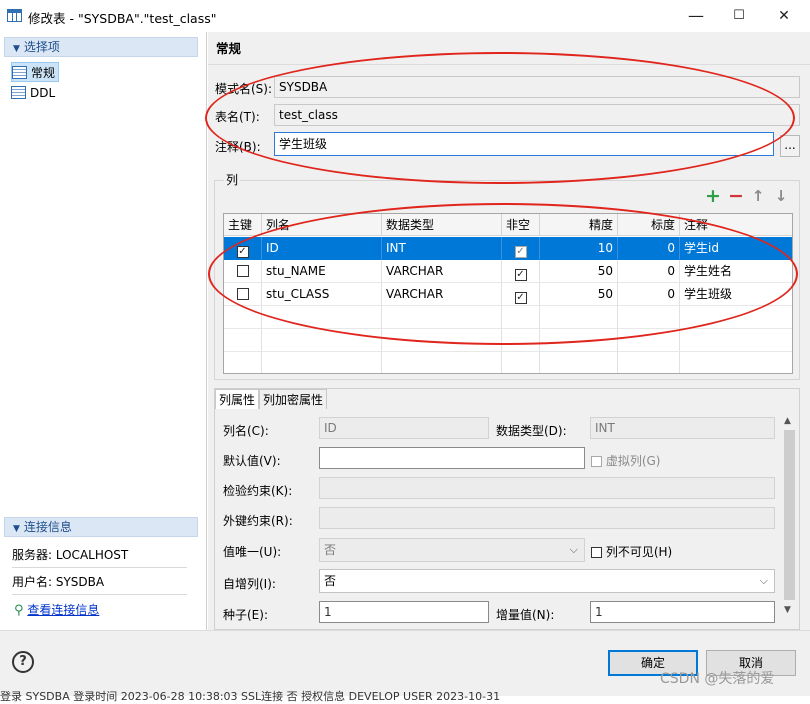 The width and height of the screenshot is (810, 704). I want to click on check-constraint-field, so click(547, 488).